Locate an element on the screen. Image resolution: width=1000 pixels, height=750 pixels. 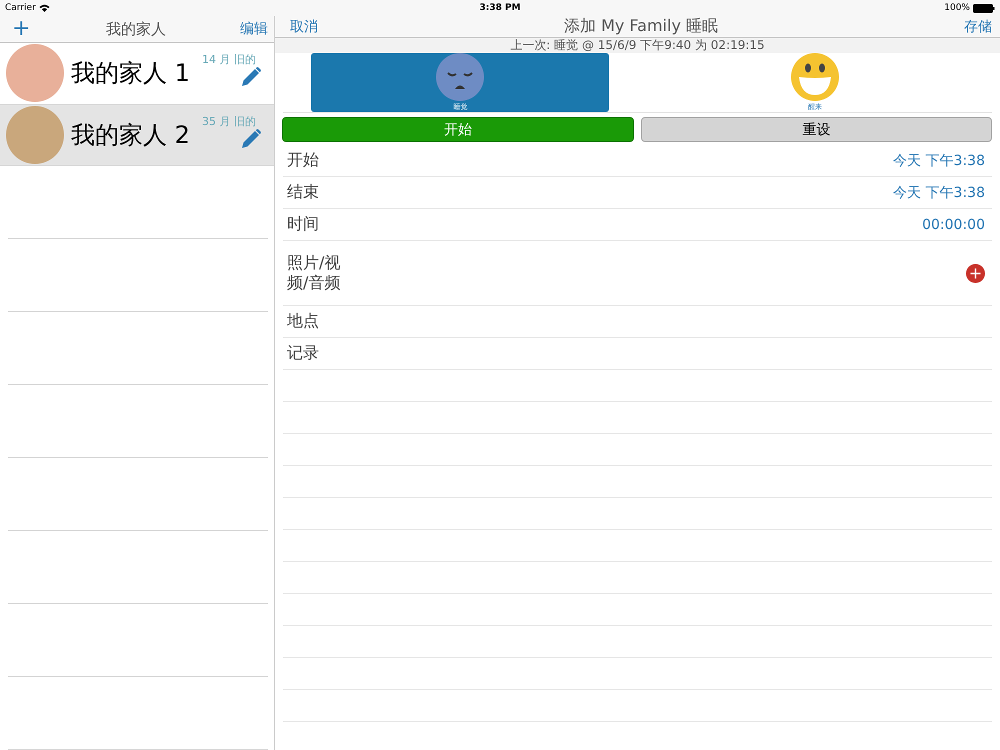
edit-button: 编辑 is located at coordinates (254, 29).